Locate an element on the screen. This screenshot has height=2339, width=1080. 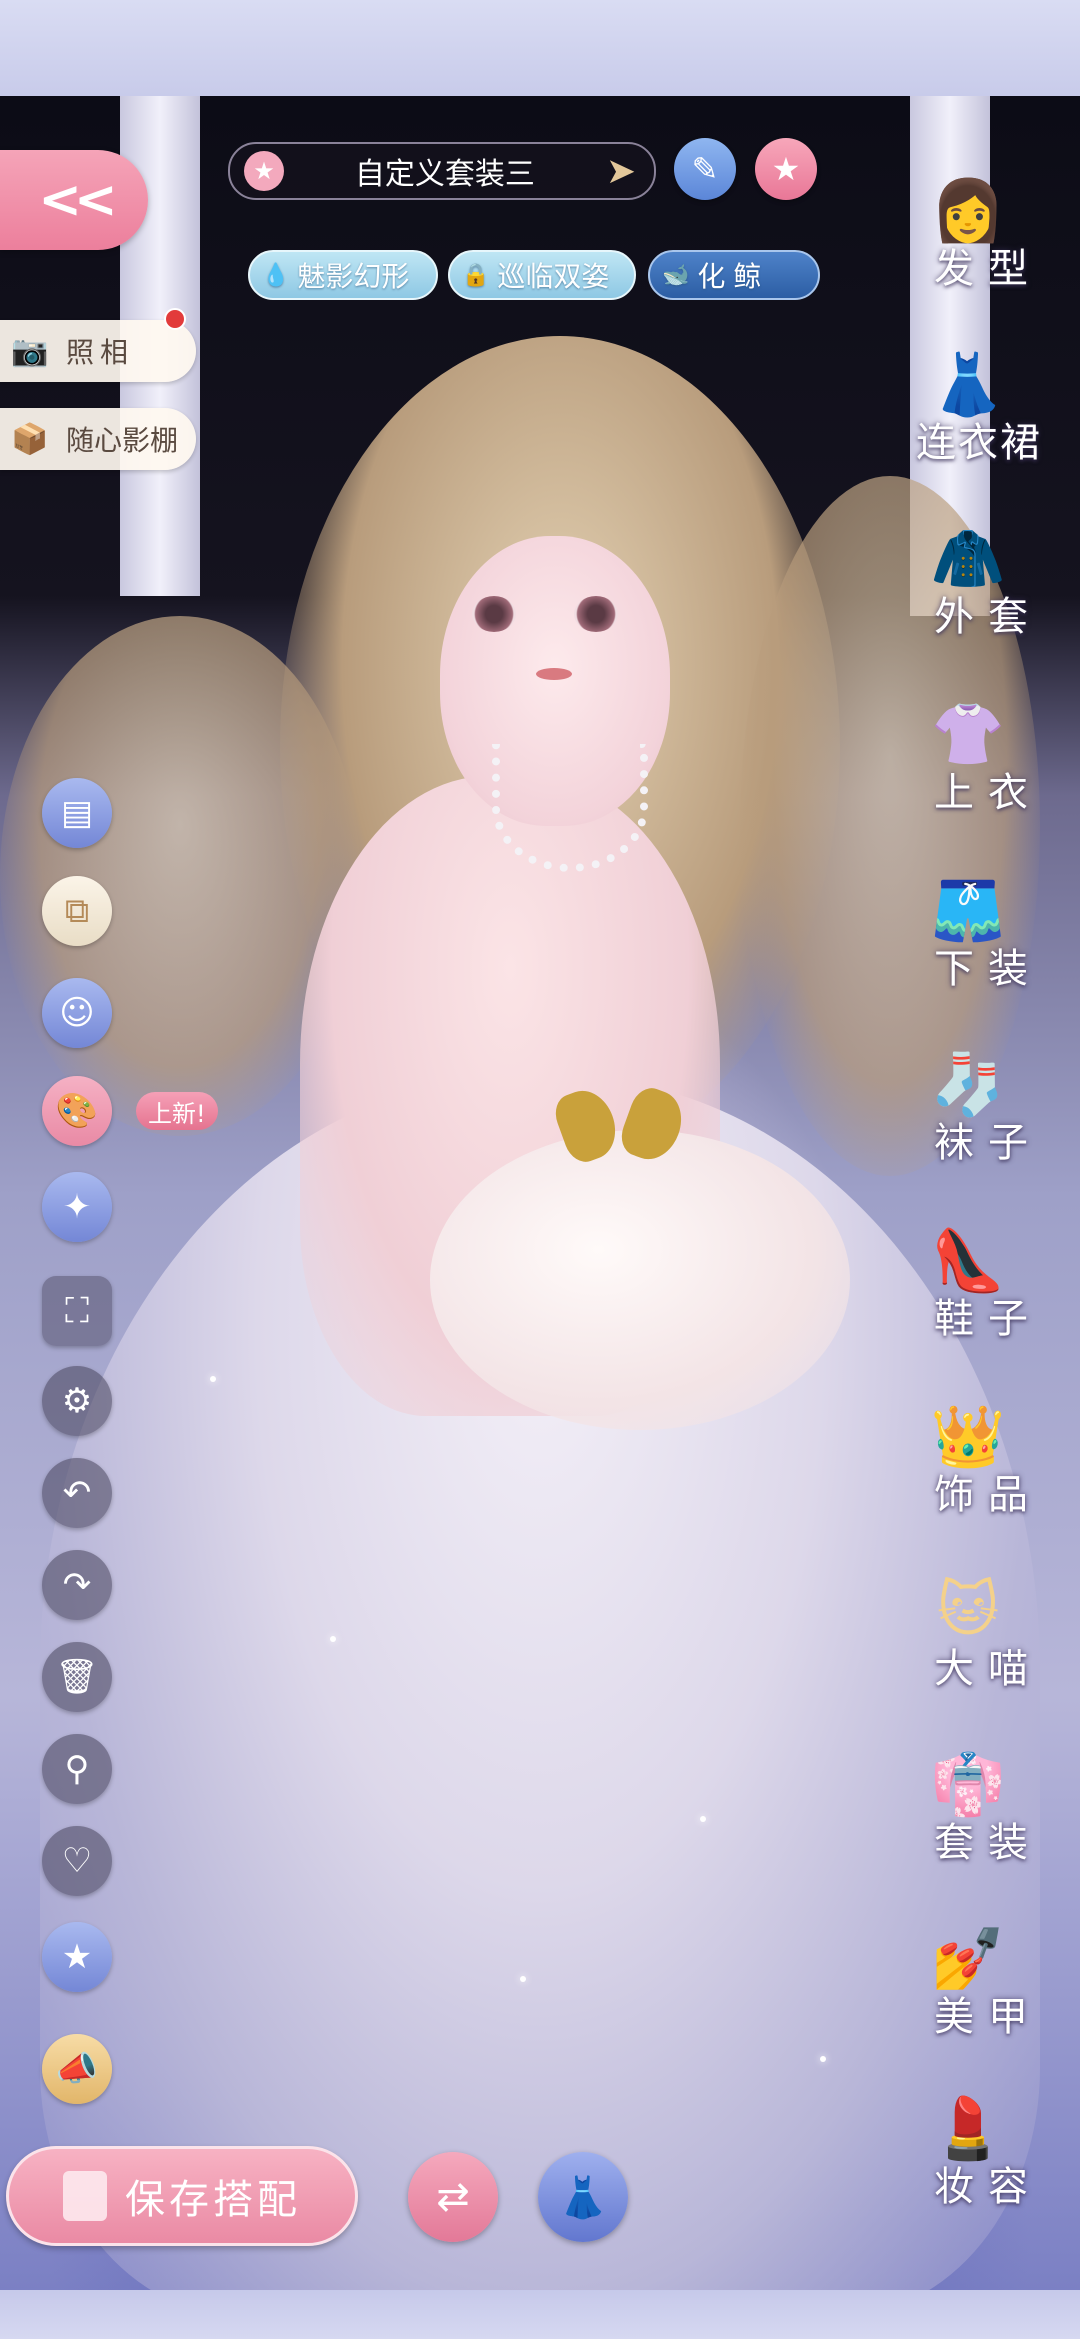
category-outfit-set: 👘 套装 is located at coordinates (980, 1821).